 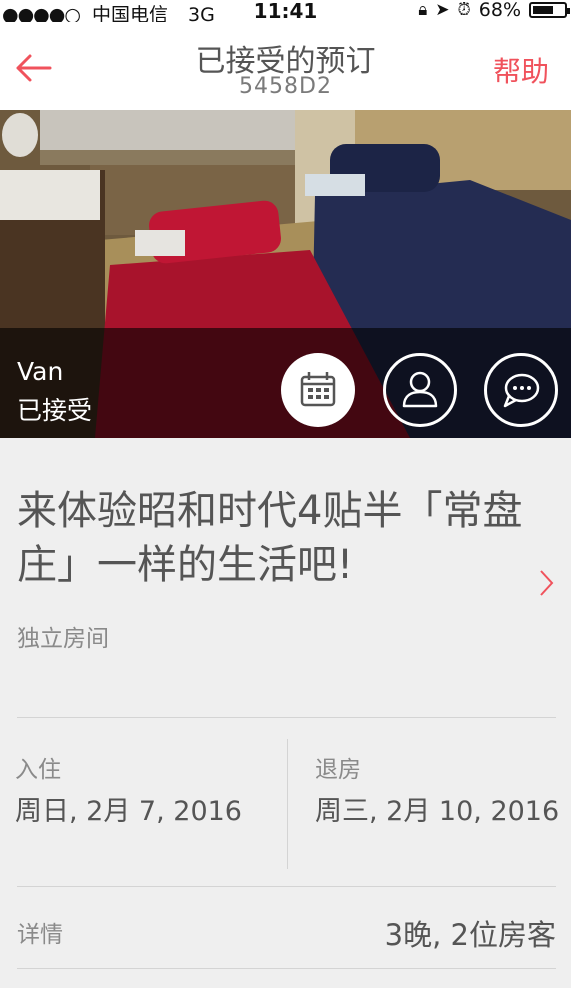 What do you see at coordinates (499, 10) in the screenshot?
I see `battery-percent: 68%` at bounding box center [499, 10].